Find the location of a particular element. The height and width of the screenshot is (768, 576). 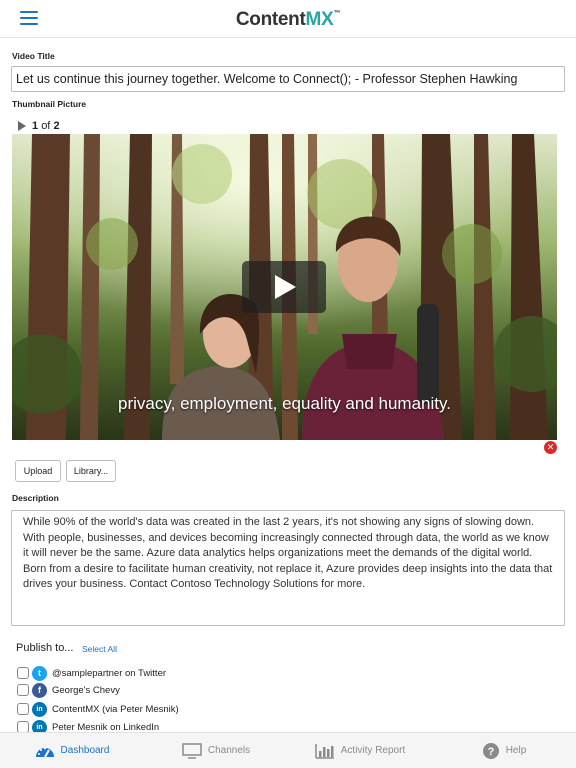

tab-label: Help is located at coordinates (516, 750).